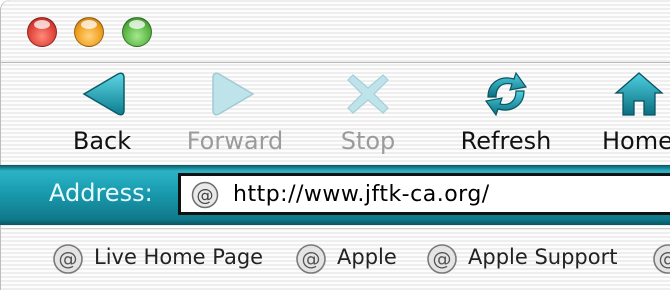 The image size is (670, 290). Describe the element at coordinates (367, 257) in the screenshot. I see `favorite-label: Apple` at that location.